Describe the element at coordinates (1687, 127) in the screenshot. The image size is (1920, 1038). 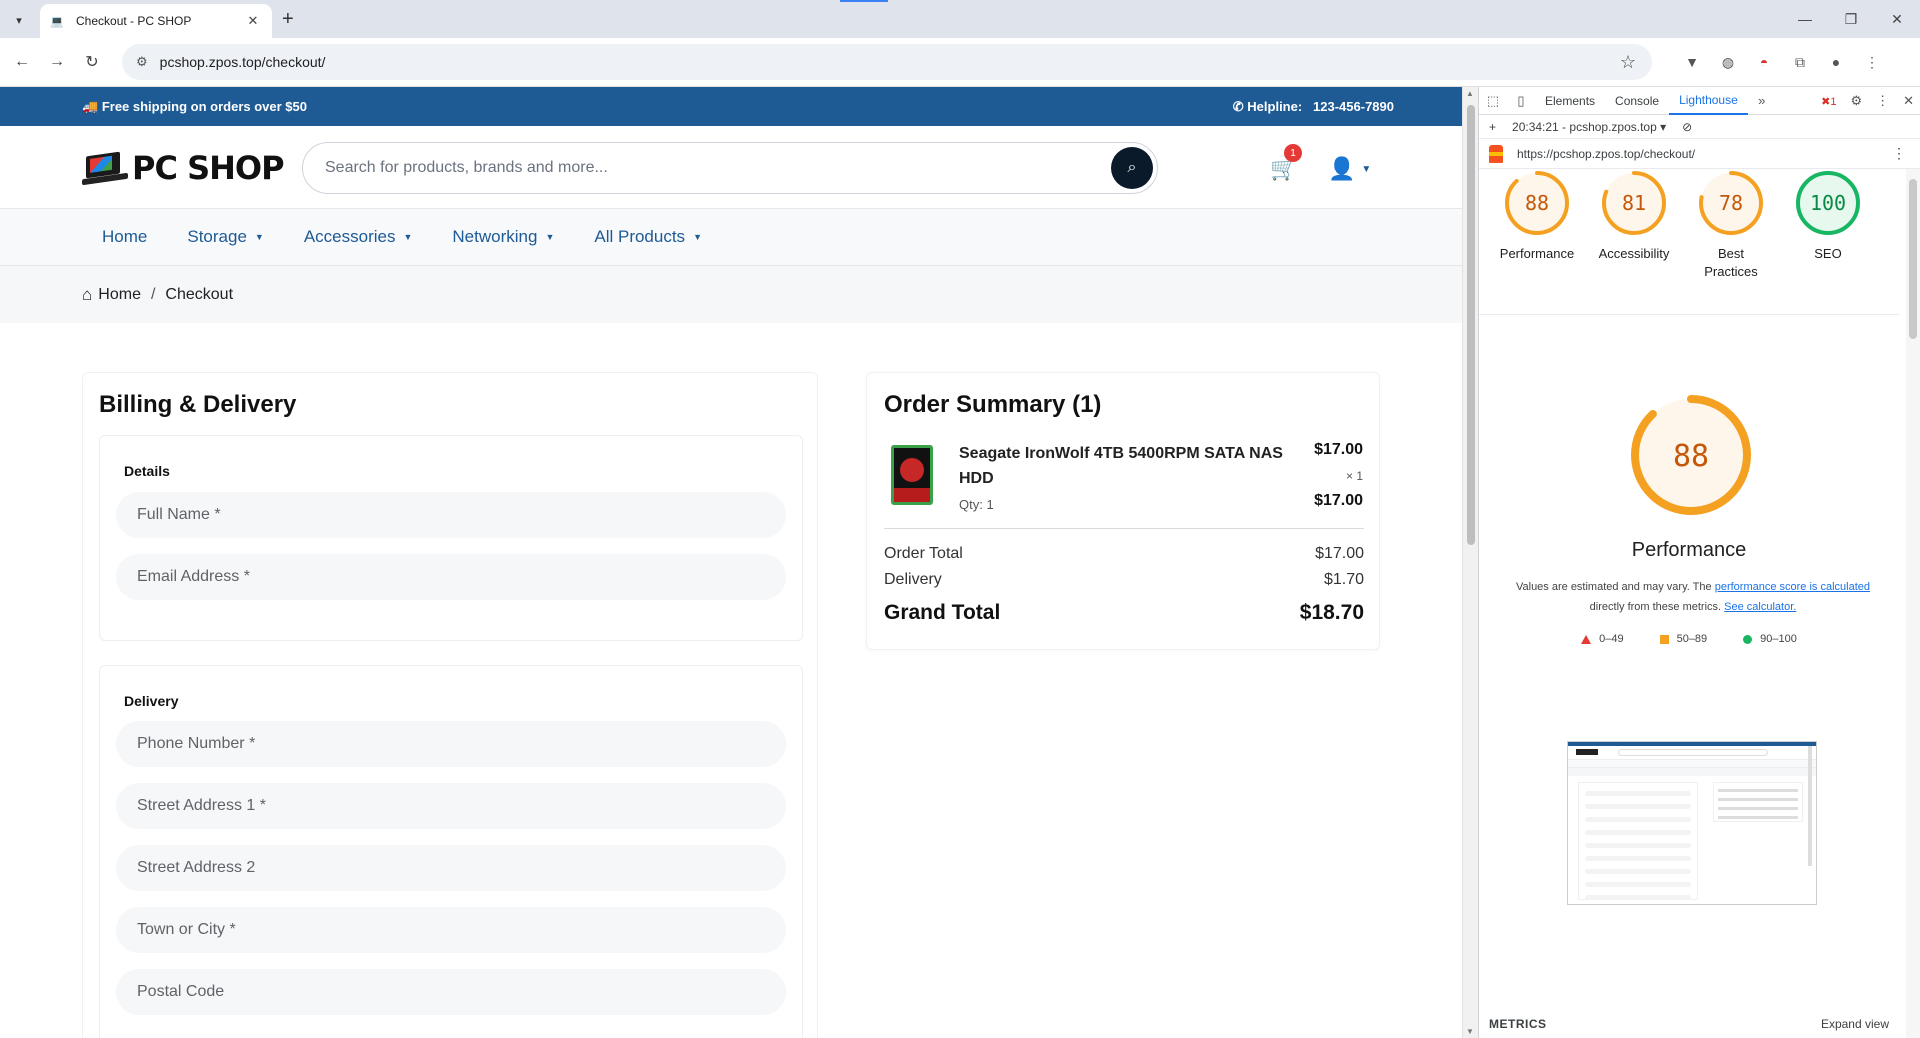
I see `clear-reports-icon: ⊘` at that location.